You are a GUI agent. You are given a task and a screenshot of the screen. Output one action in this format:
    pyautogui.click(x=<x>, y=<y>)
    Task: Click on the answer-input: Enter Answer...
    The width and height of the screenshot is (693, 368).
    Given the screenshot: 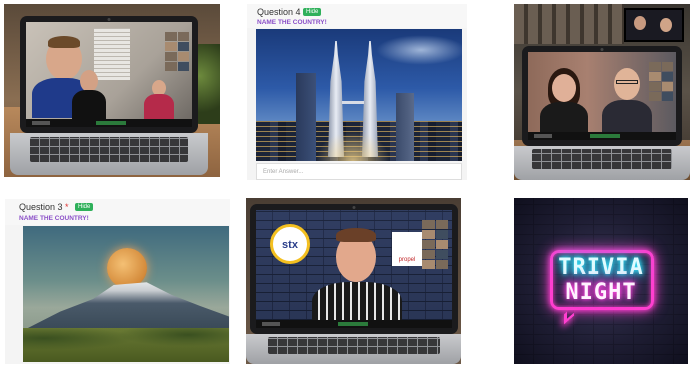 What is the action you would take?
    pyautogui.click(x=359, y=171)
    